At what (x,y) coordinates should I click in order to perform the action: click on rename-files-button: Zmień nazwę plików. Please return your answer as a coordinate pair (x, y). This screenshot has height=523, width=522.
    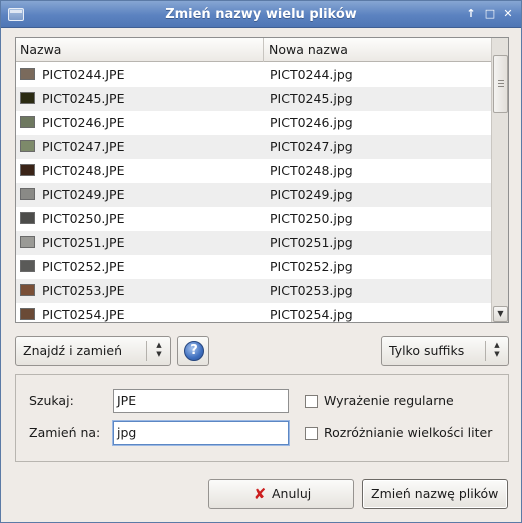
    Looking at the image, I should click on (435, 494).